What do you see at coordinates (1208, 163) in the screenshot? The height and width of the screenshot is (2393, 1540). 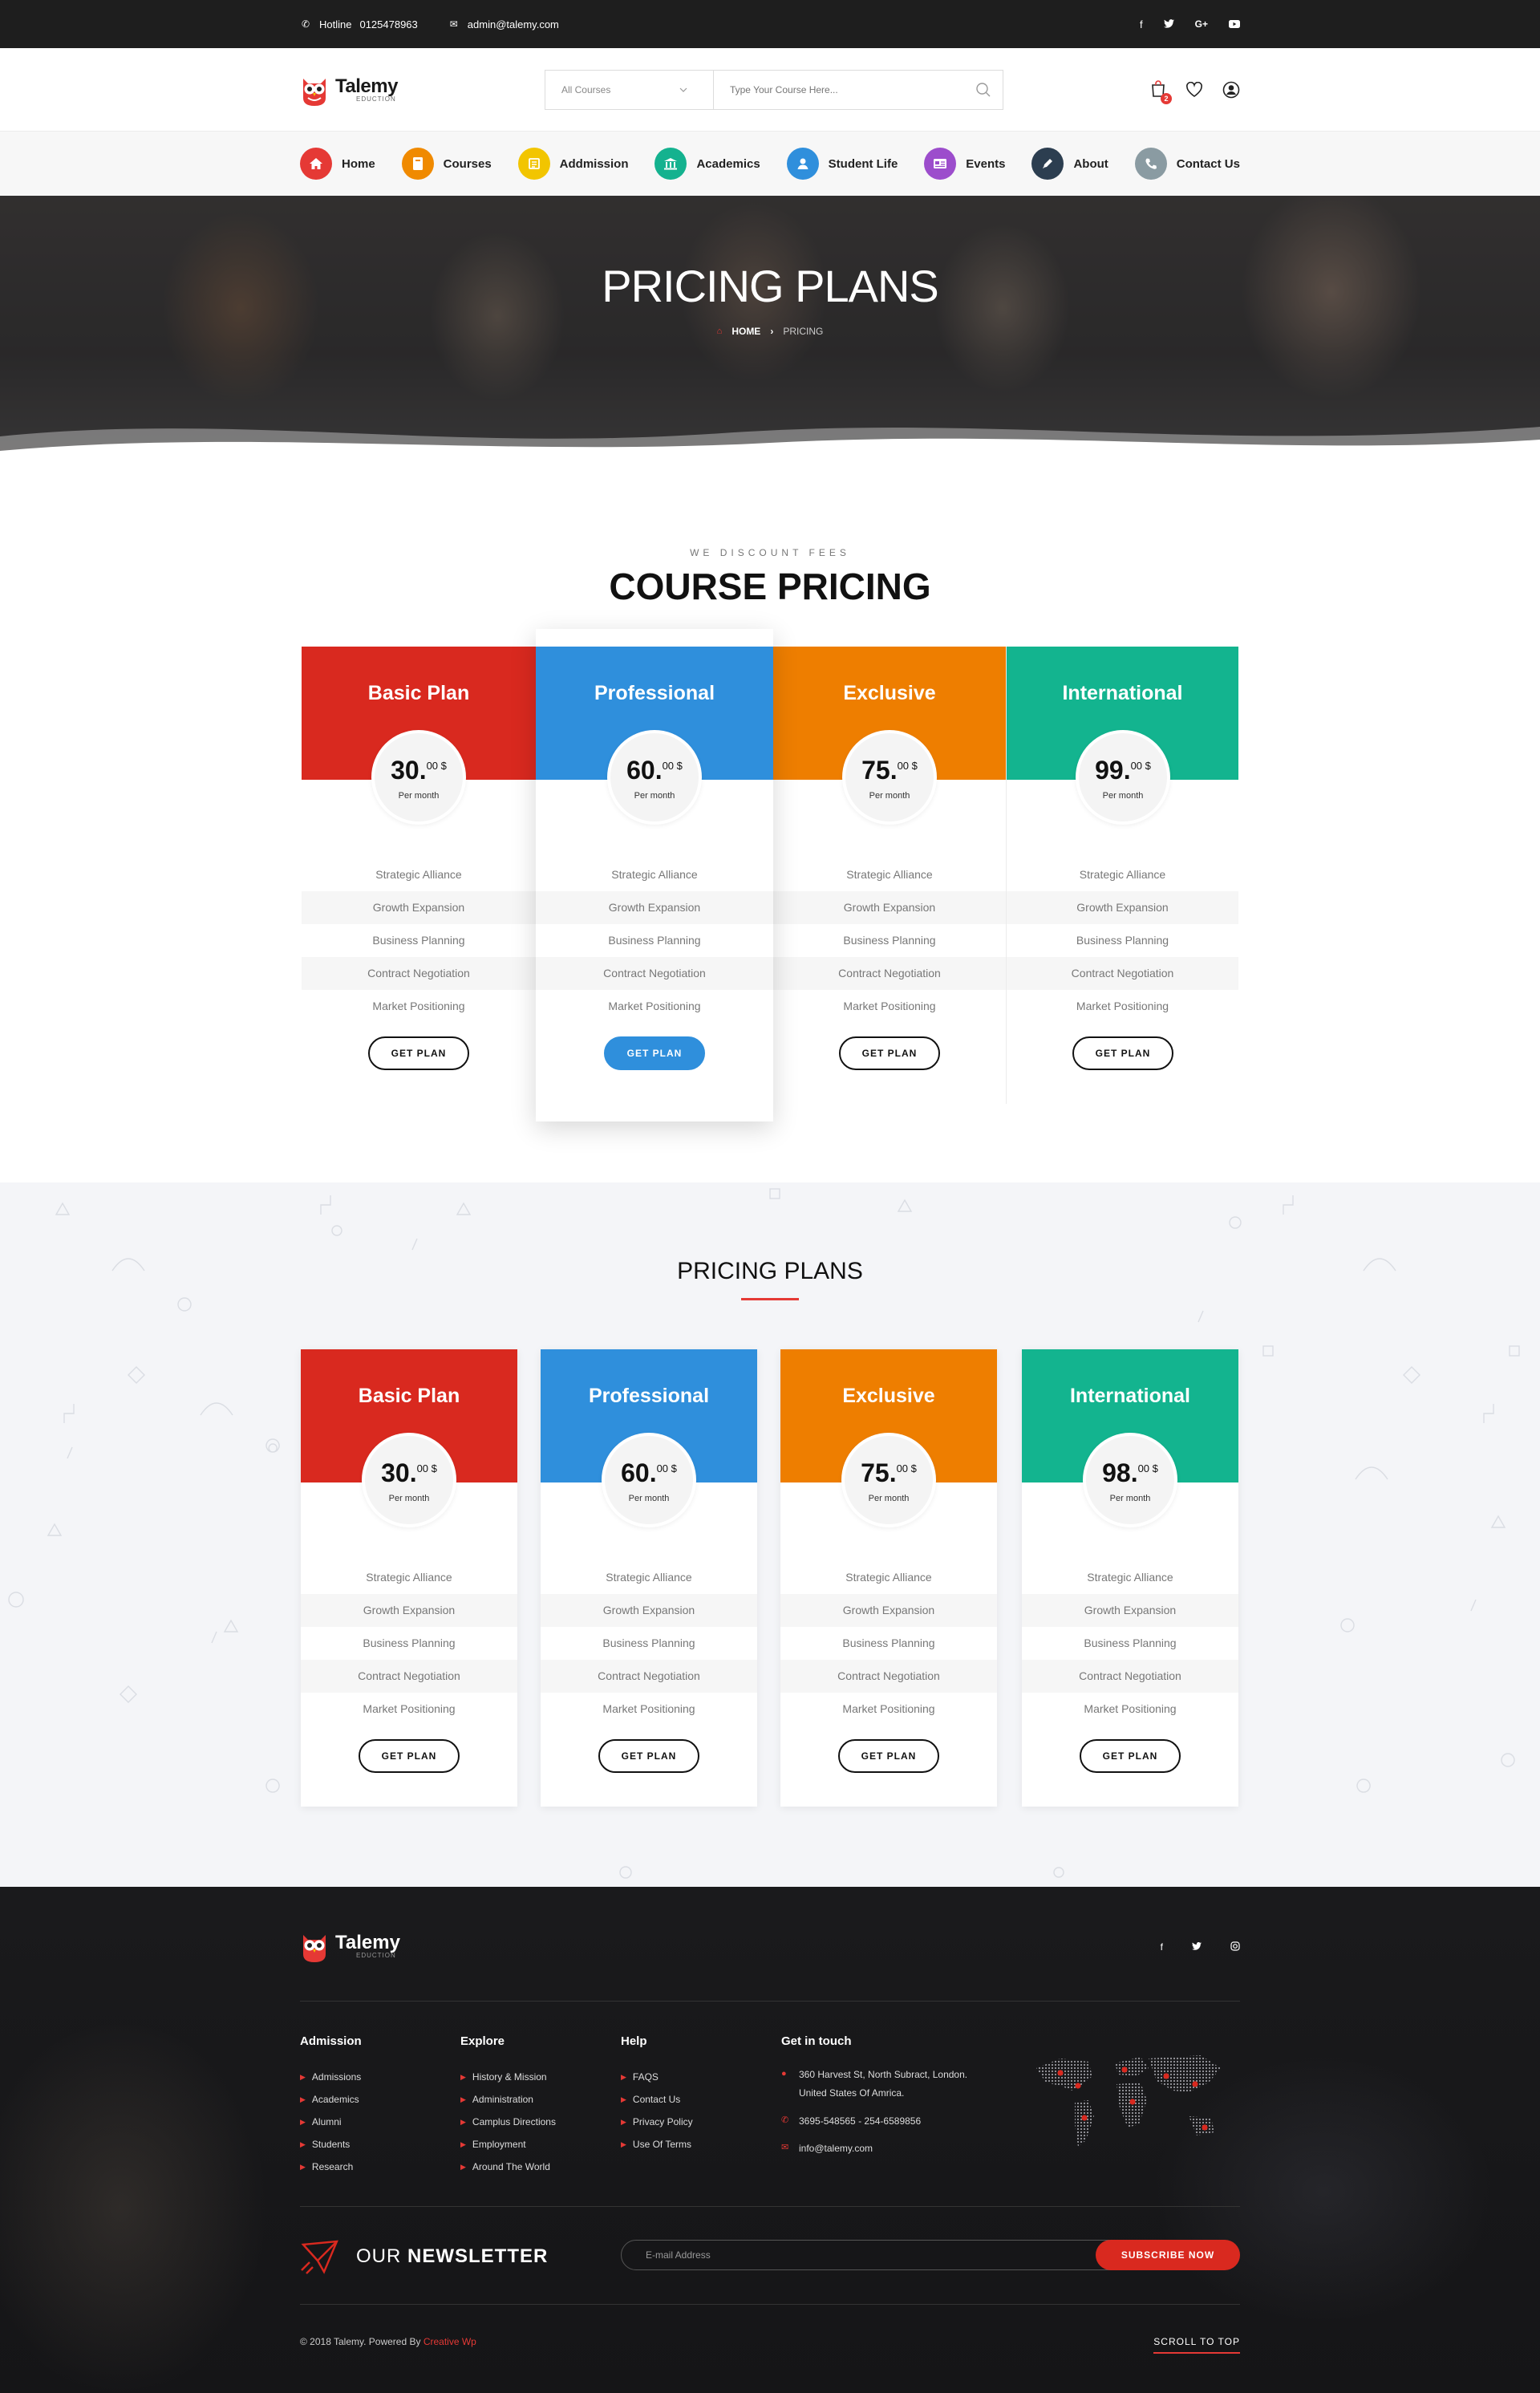 I see `nav-label: Contact Us` at bounding box center [1208, 163].